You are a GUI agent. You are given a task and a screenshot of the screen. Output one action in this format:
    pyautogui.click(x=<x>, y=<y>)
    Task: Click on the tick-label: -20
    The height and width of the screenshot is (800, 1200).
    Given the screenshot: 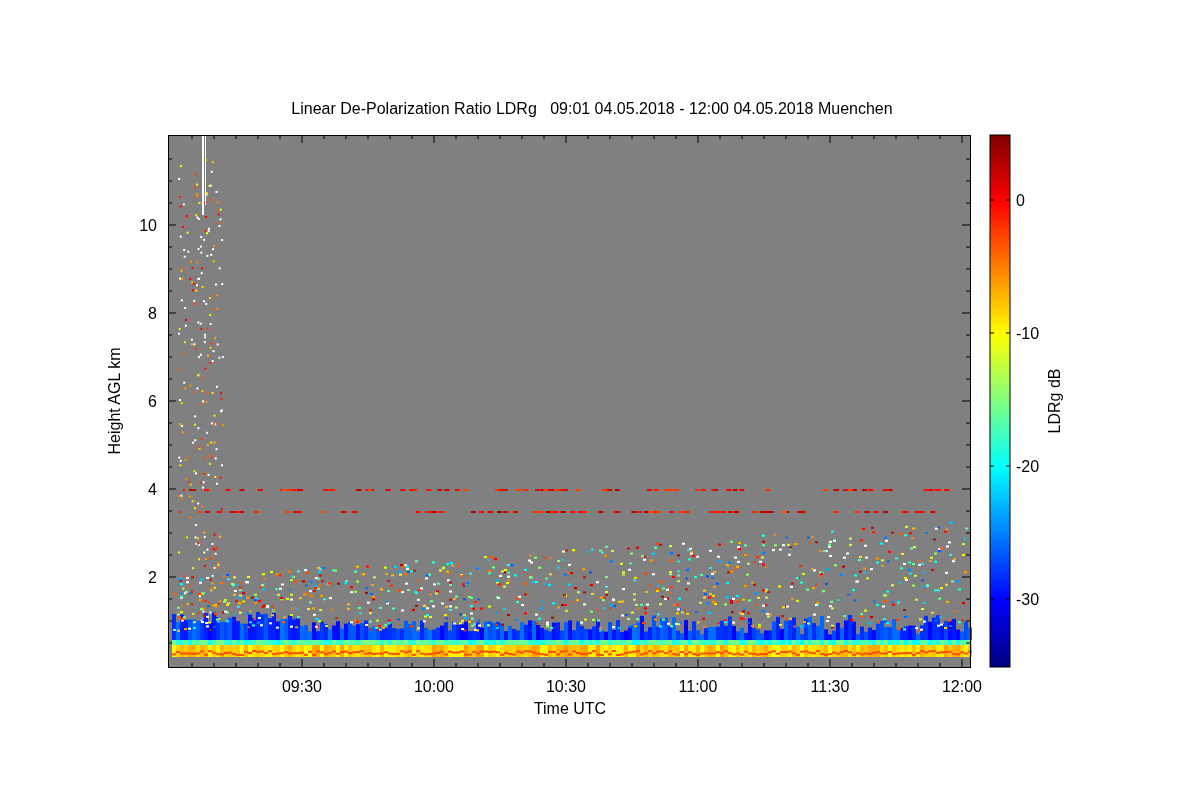 What is the action you would take?
    pyautogui.click(x=1028, y=466)
    